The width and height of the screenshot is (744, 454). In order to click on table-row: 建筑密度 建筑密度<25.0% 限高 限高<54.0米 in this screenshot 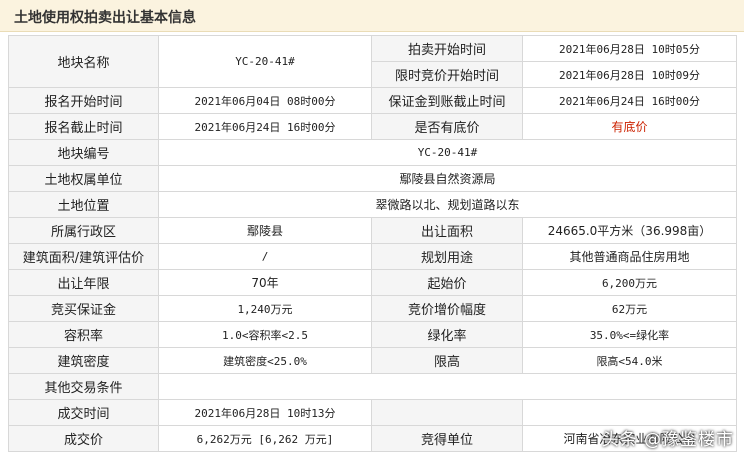, I will do `click(372, 360)`.